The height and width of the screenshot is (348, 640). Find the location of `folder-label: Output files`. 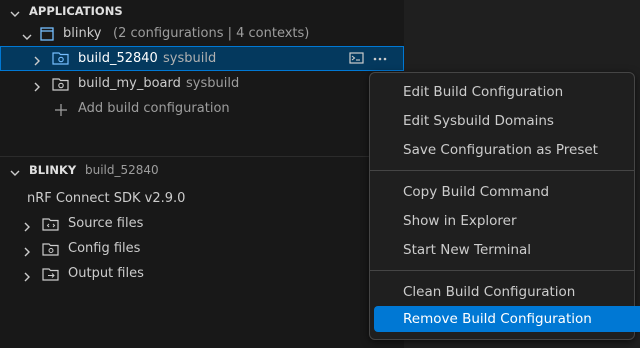

folder-label: Output files is located at coordinates (106, 273).